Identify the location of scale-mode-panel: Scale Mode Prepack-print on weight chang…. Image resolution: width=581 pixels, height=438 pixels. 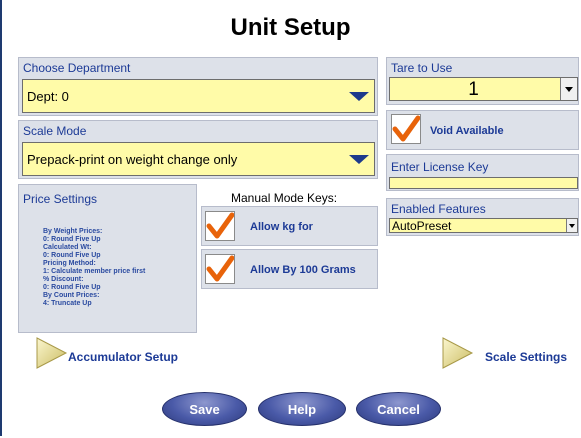
(198, 149).